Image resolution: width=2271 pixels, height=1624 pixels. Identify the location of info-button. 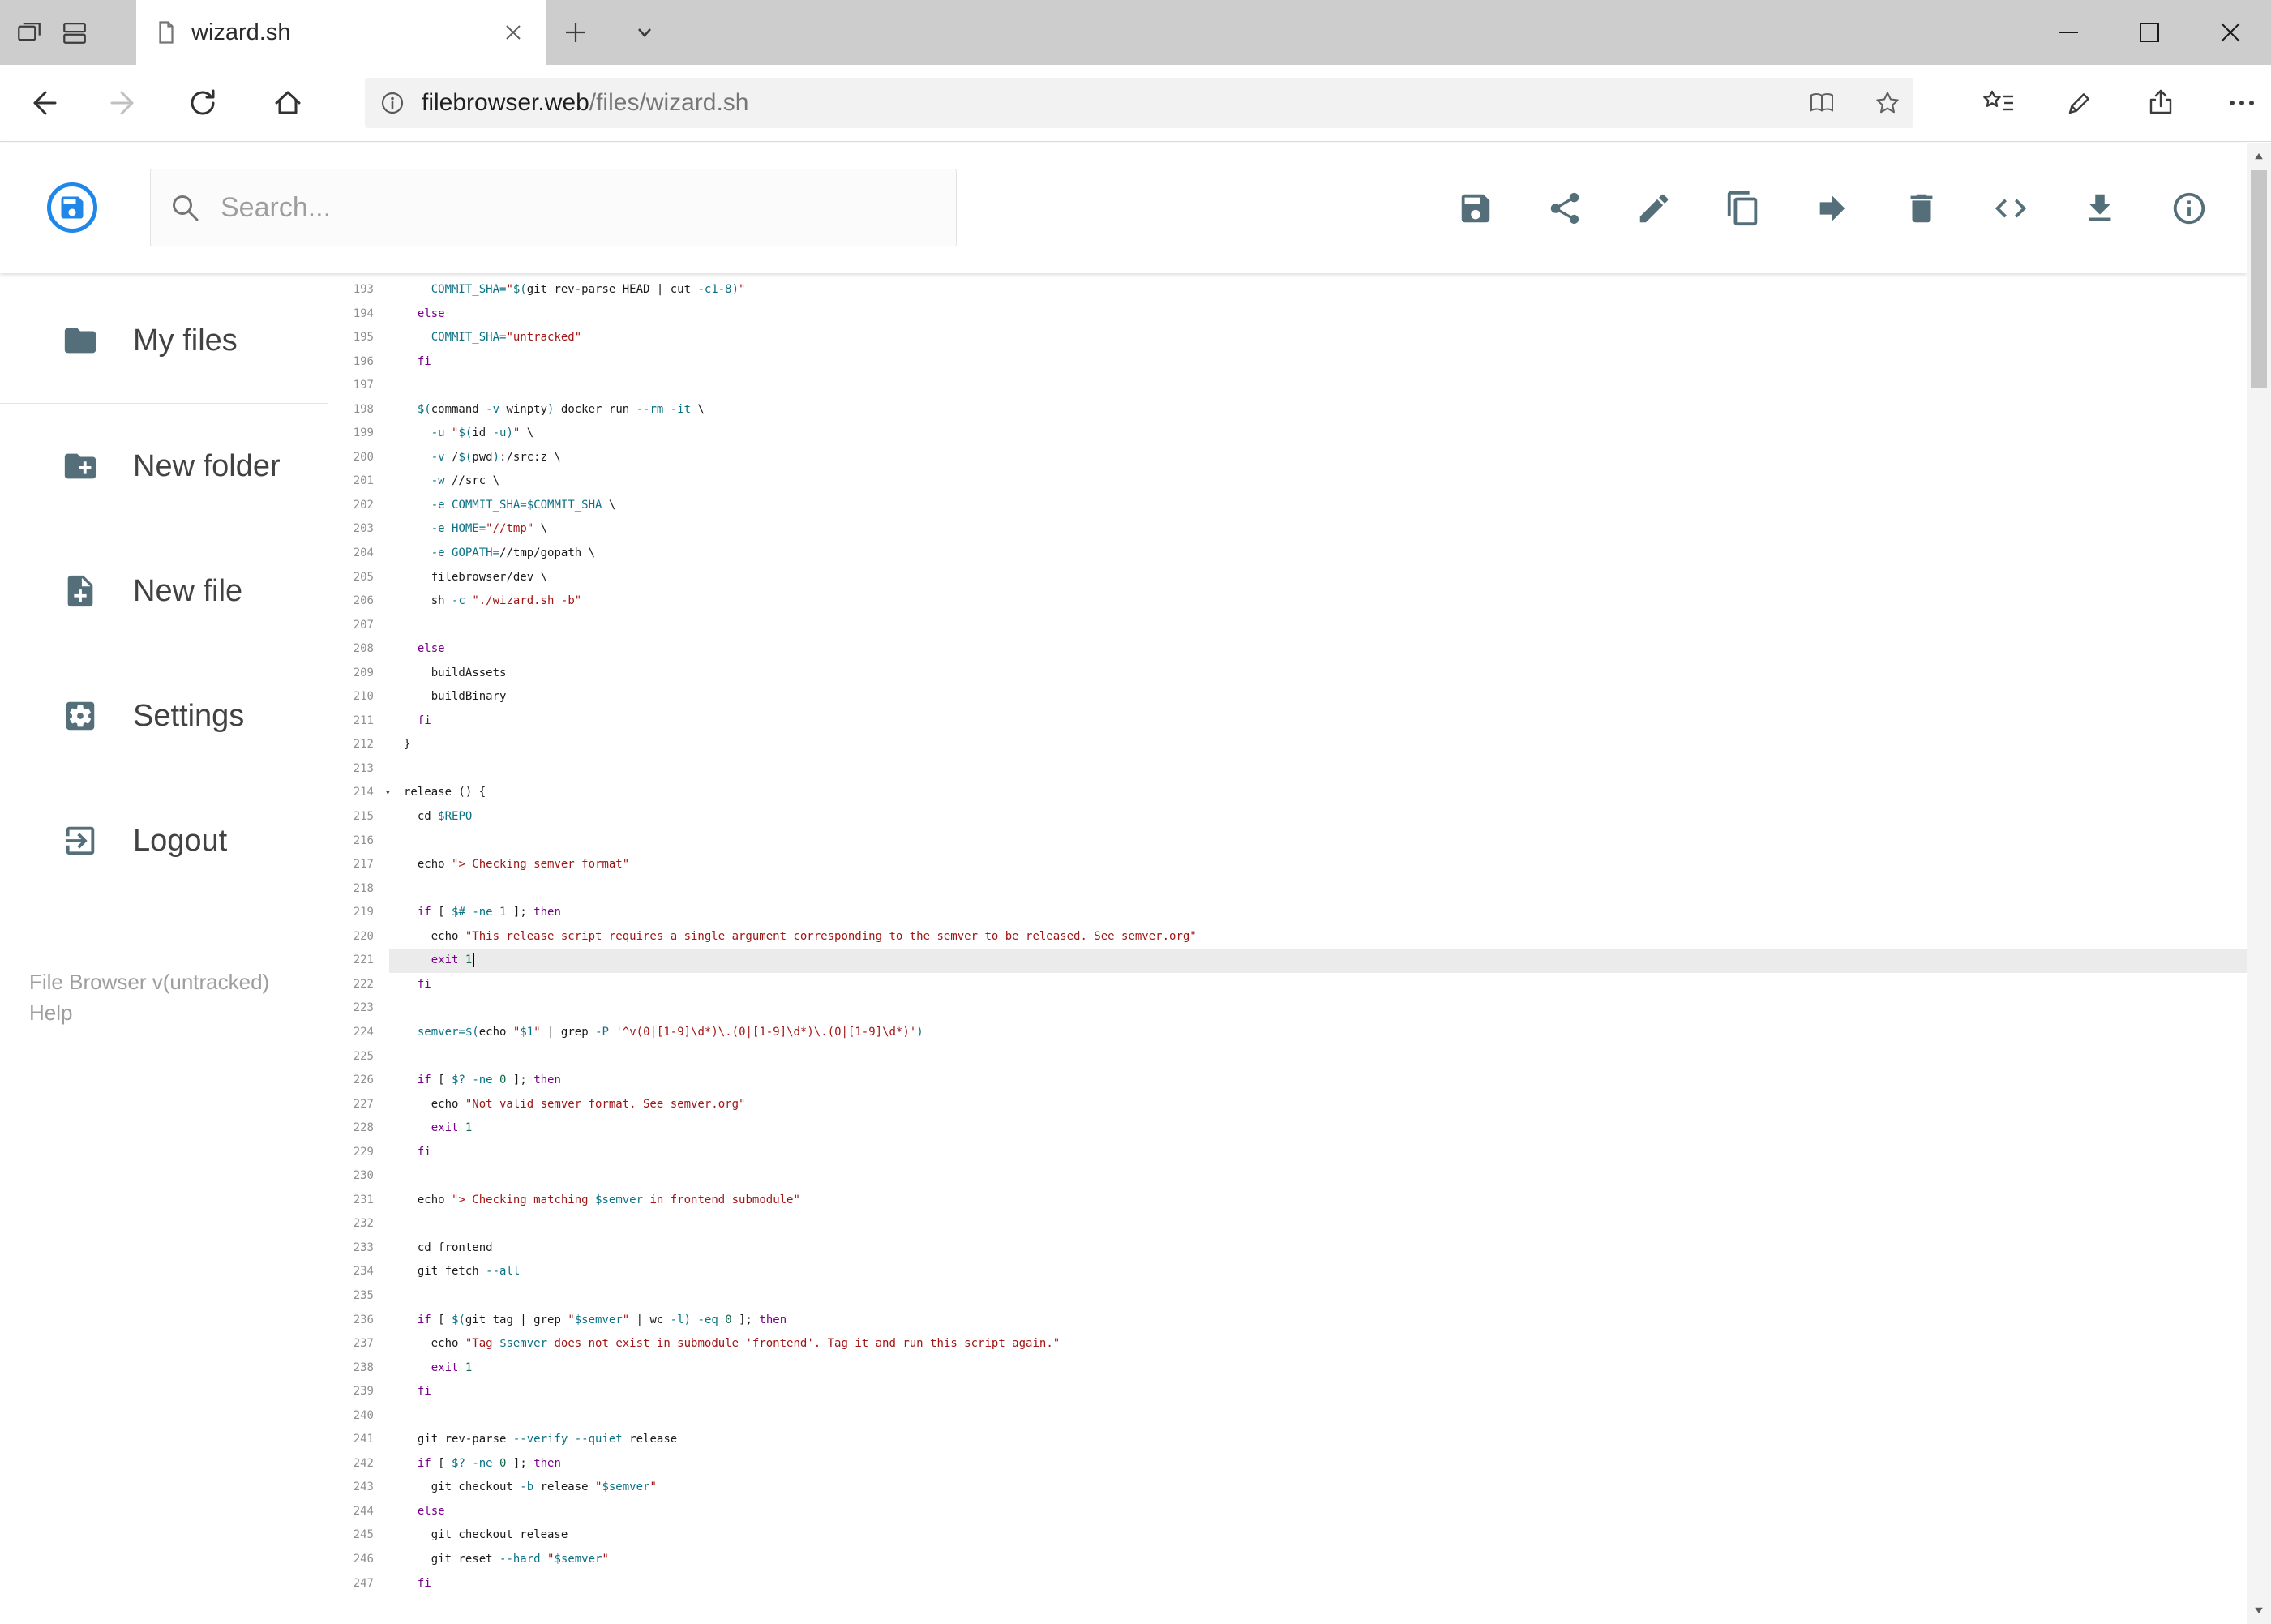
(2189, 208).